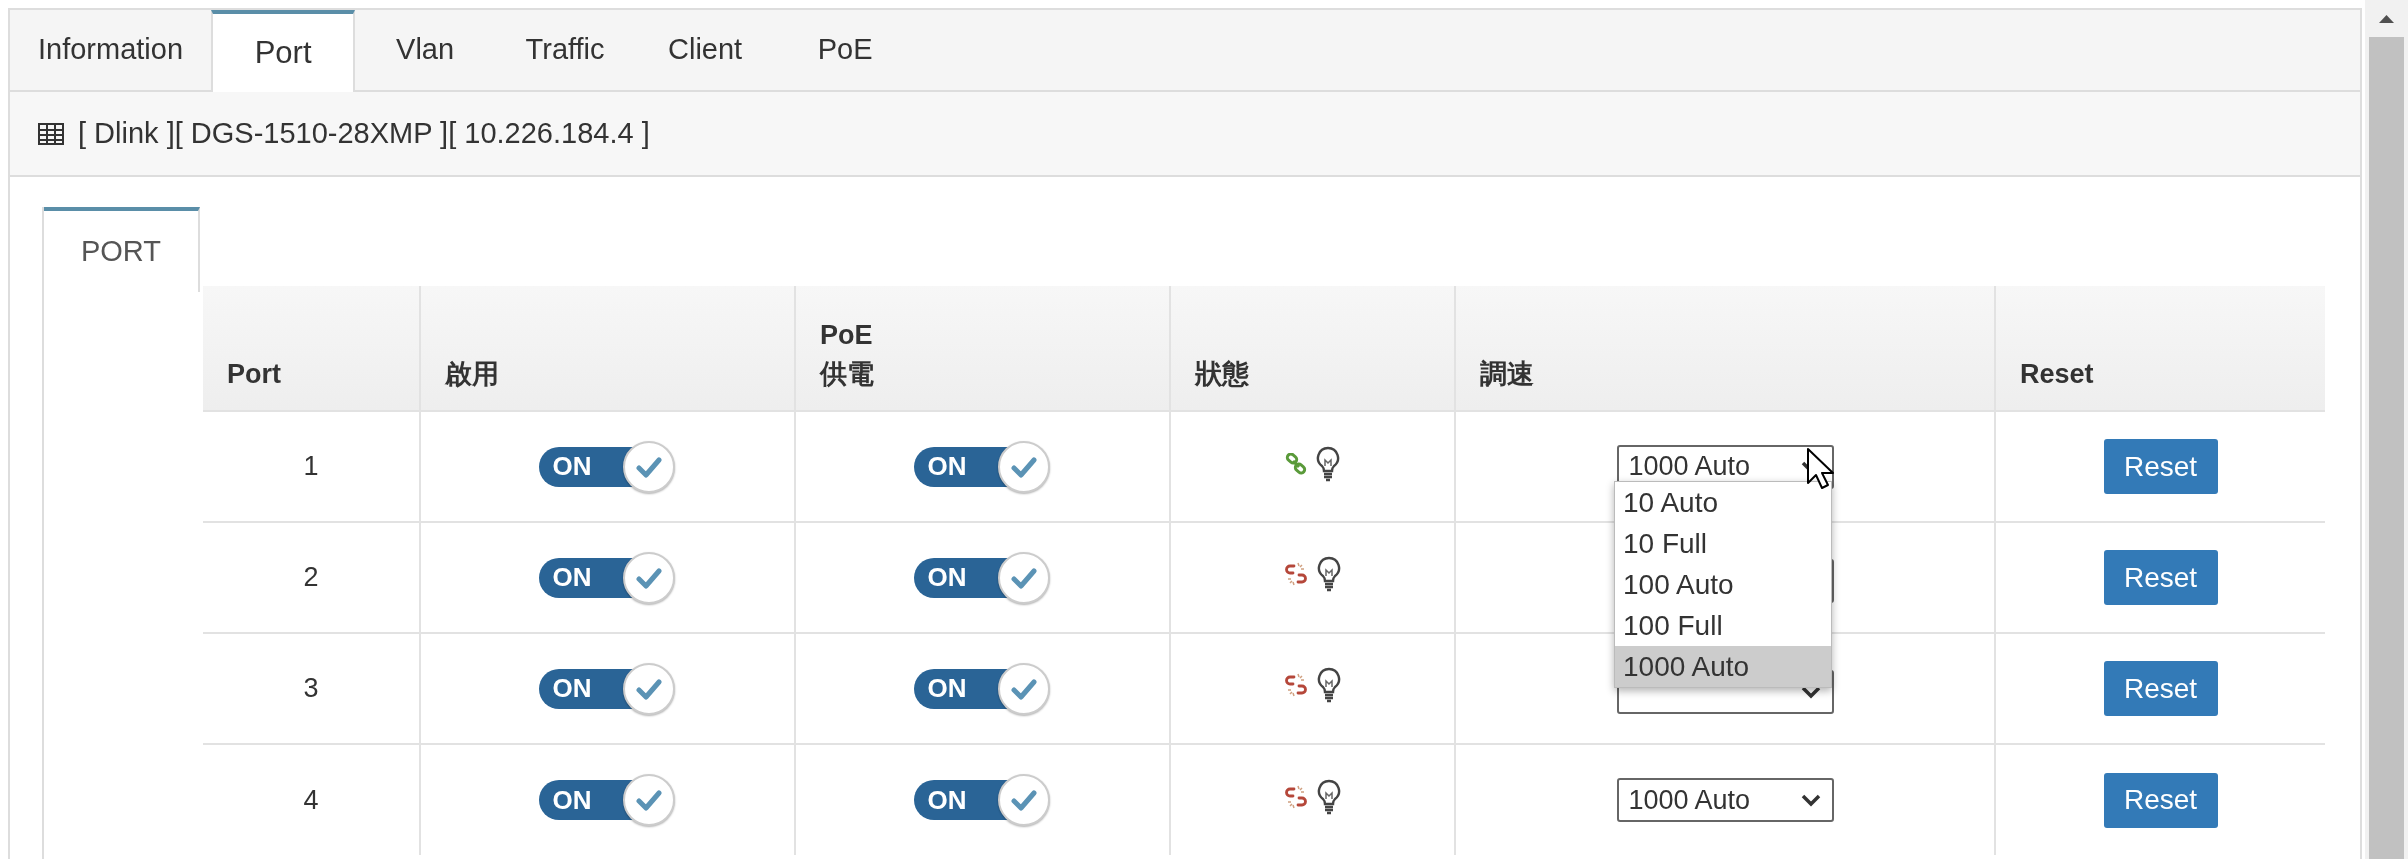 This screenshot has height=859, width=2408. I want to click on device-header: [ Dlink ][ DGS-1510-28XMP ][ 10.226.184.4 ], so click(364, 133).